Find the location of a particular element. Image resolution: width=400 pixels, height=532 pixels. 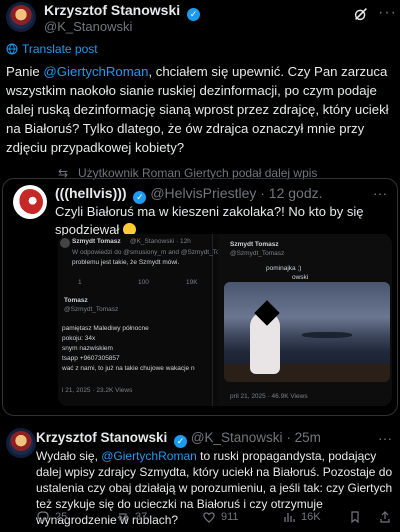

shot-left-line: pamiętasz Malediwy północne is located at coordinates (105, 328).